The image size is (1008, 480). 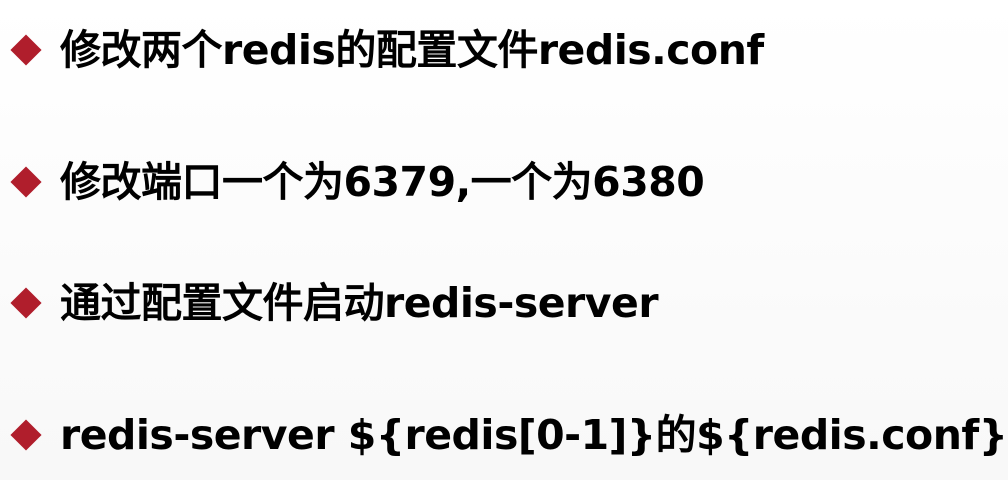 I want to click on bullet-text-2: 修改端口一个为6379,一个为6380, so click(x=382, y=182).